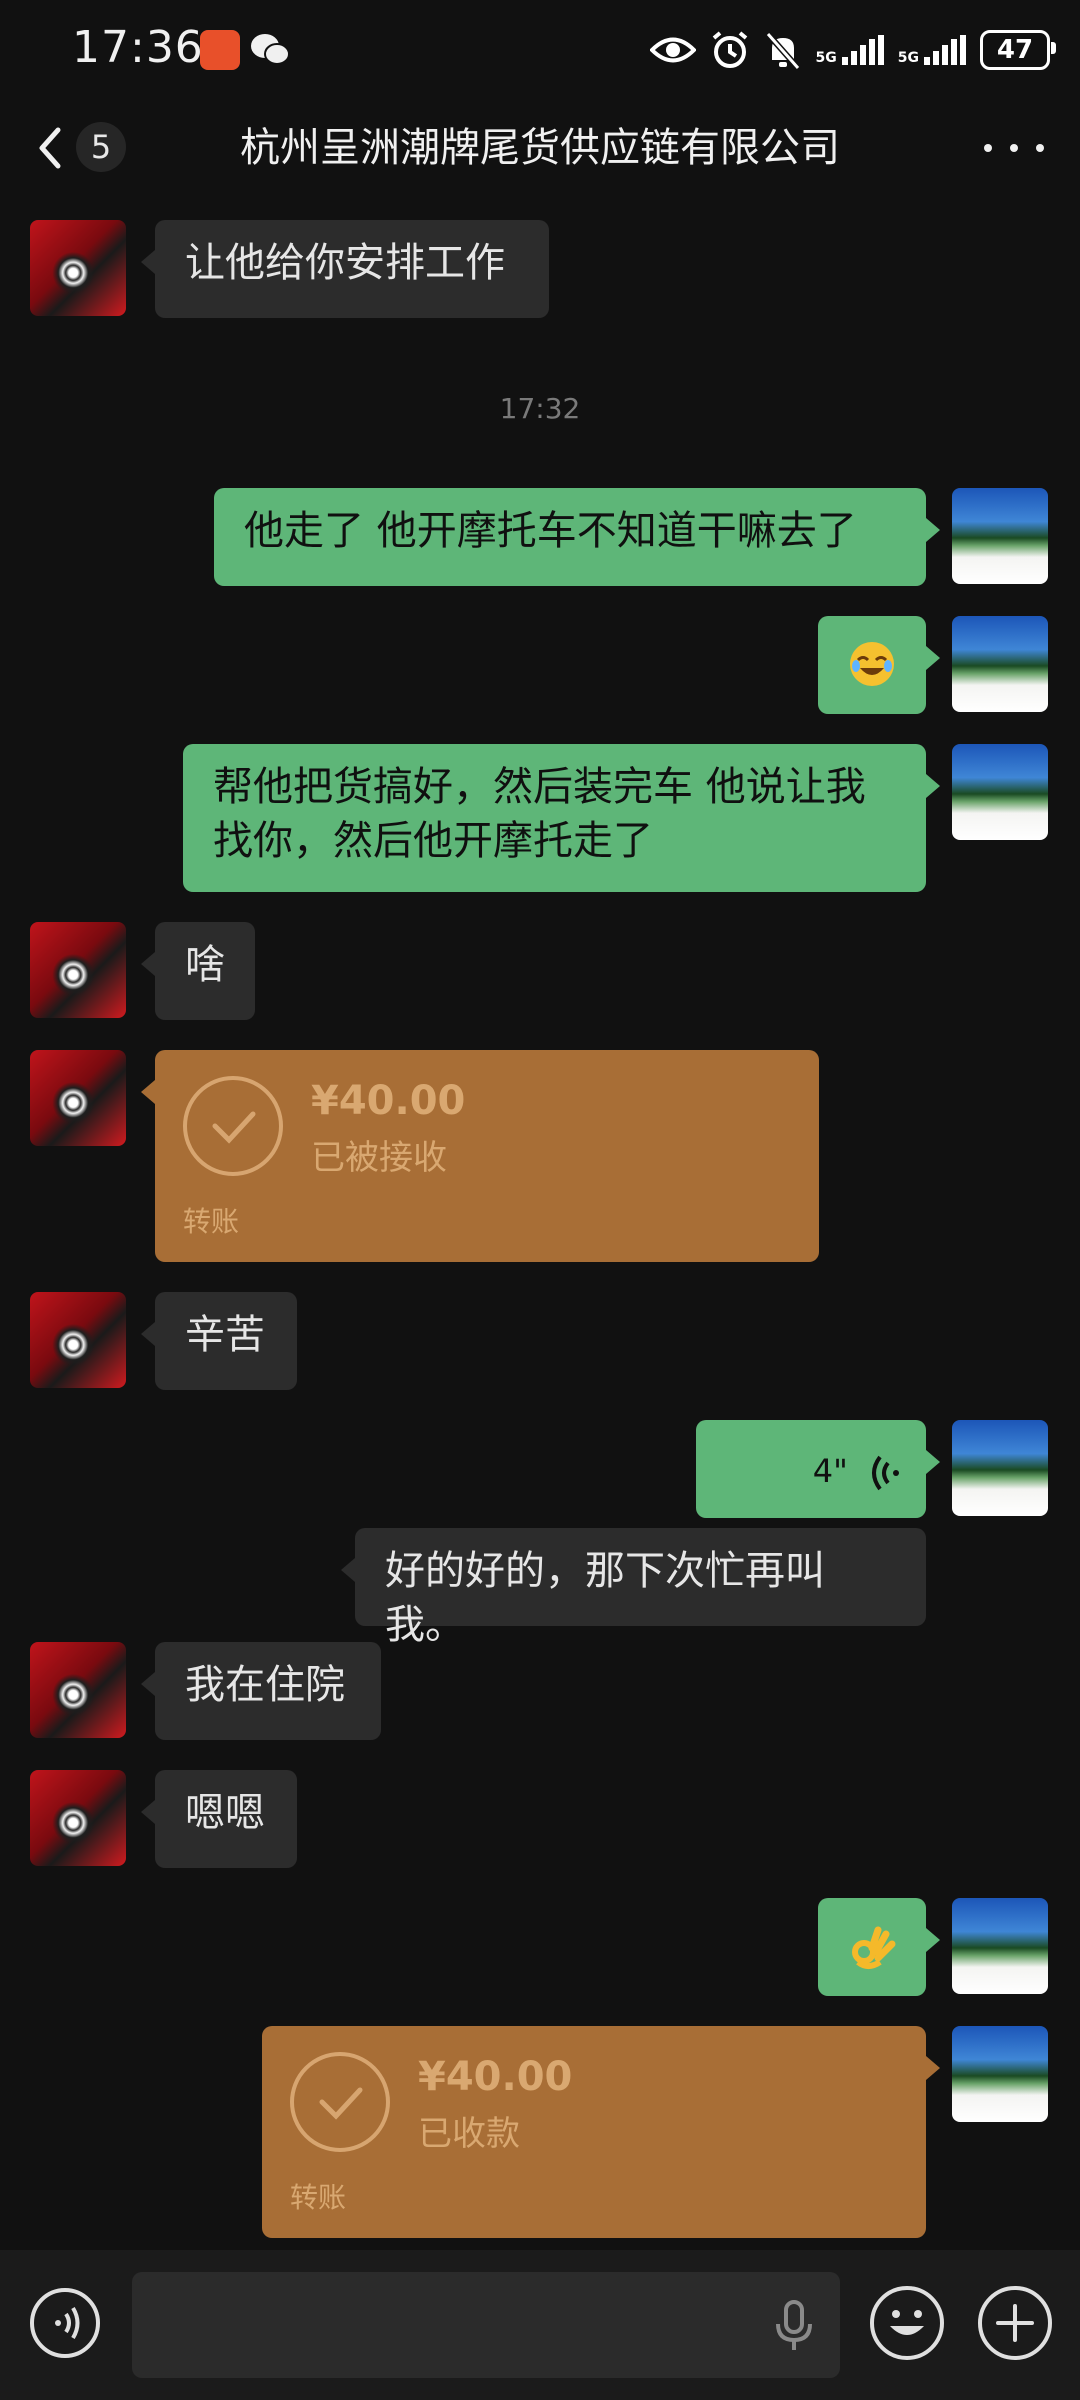  I want to click on back-icon, so click(50, 148).